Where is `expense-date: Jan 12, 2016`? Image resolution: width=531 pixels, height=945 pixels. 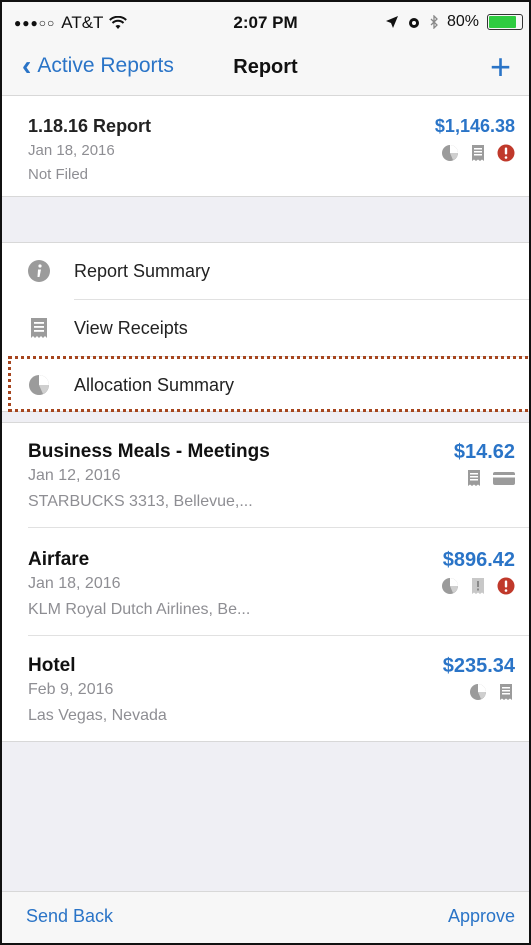 expense-date: Jan 12, 2016 is located at coordinates (74, 475).